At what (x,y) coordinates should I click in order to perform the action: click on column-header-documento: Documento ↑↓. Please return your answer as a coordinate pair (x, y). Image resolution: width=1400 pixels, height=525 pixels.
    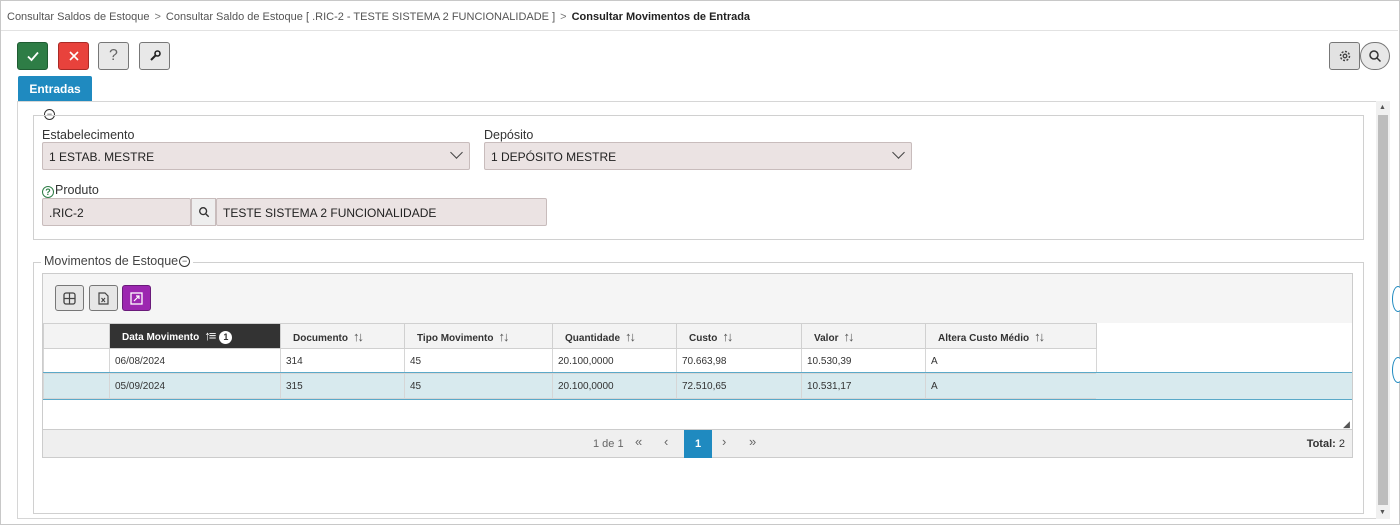
    Looking at the image, I should click on (342, 336).